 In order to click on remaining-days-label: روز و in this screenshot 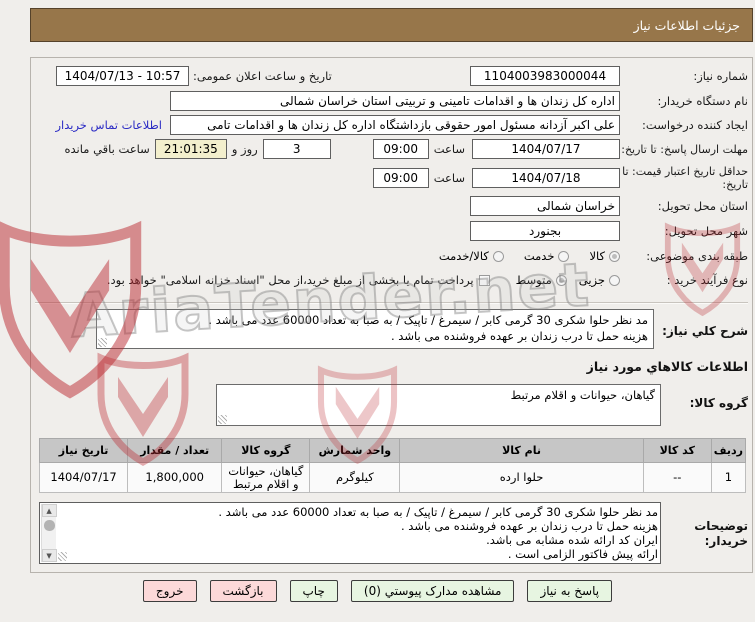, I will do `click(244, 149)`.